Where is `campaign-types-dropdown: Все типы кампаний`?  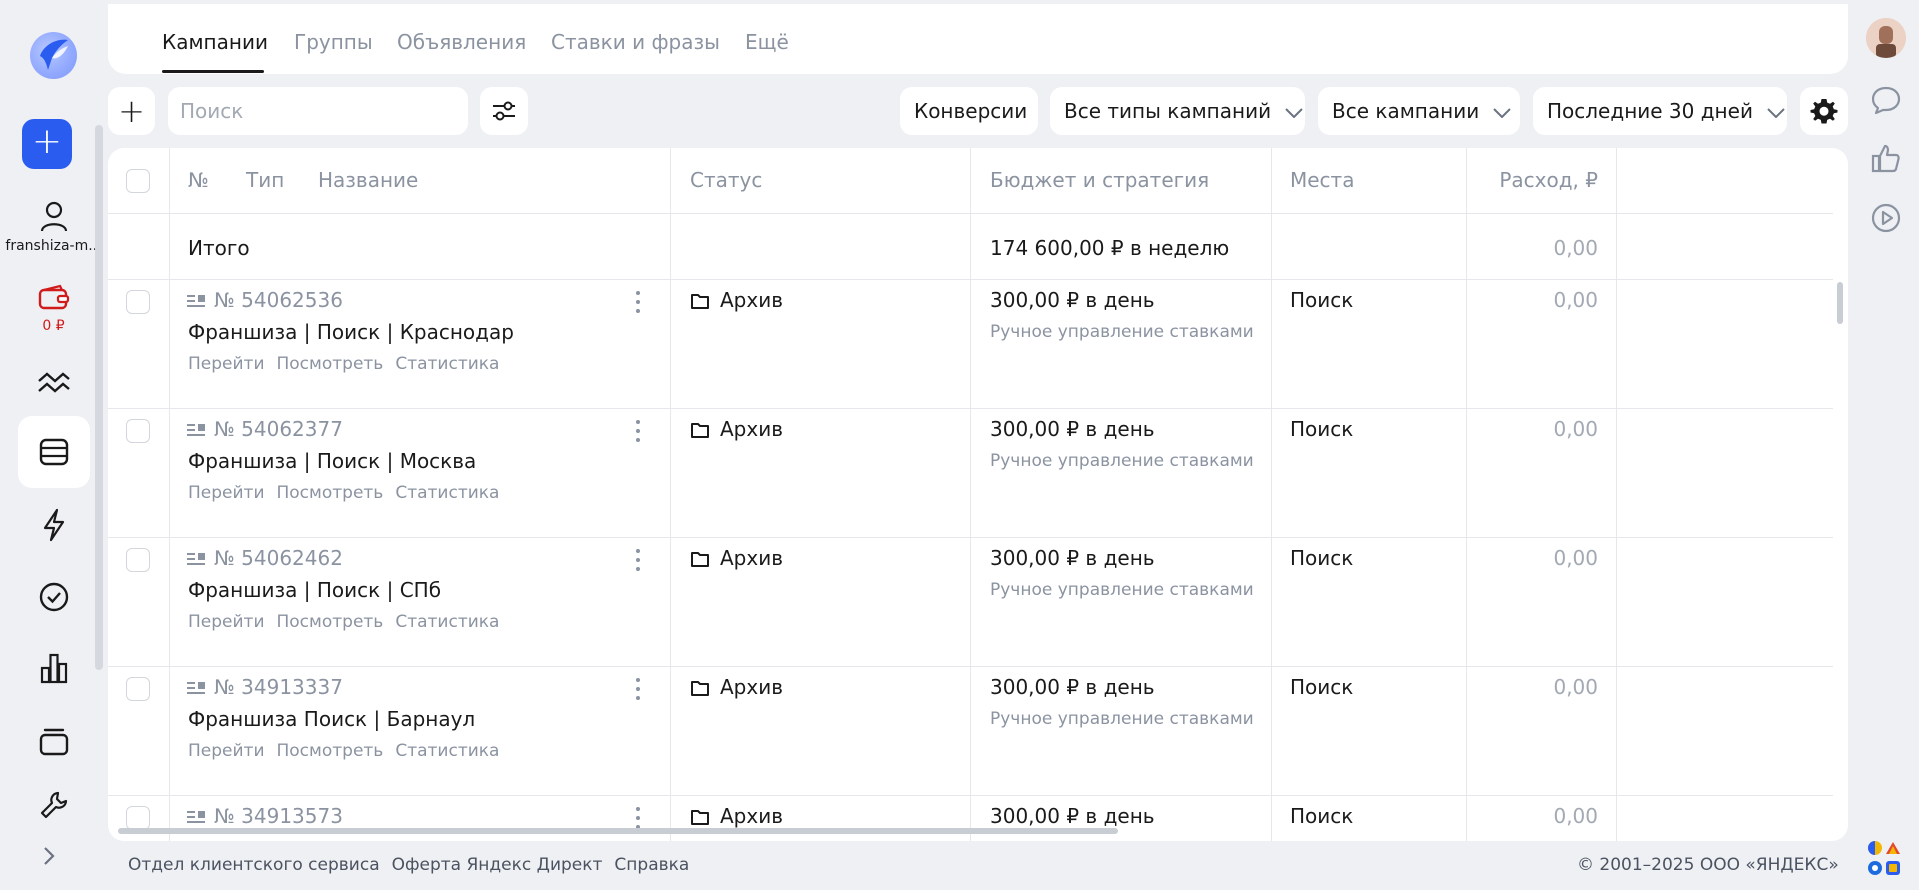
campaign-types-dropdown: Все типы кампаний is located at coordinates (1177, 111).